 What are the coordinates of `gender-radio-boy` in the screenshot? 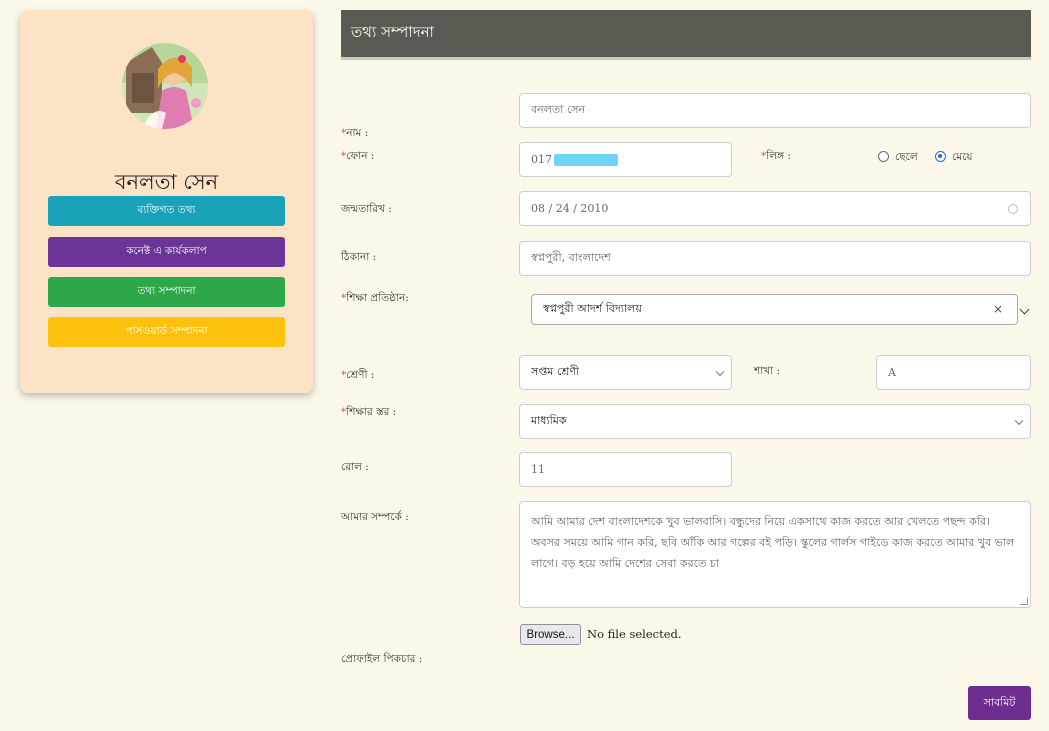 It's located at (883, 156).